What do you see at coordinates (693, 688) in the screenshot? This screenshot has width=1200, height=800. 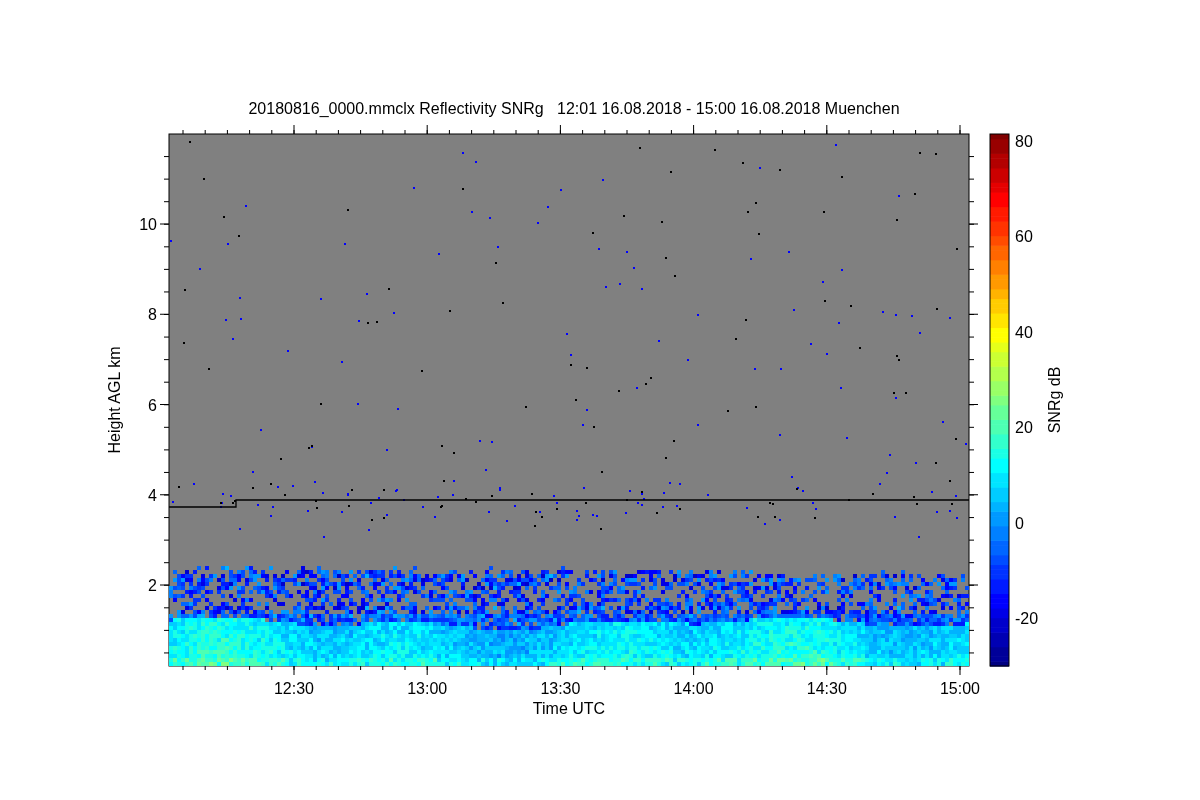 I see `x-tick-label: 14:00` at bounding box center [693, 688].